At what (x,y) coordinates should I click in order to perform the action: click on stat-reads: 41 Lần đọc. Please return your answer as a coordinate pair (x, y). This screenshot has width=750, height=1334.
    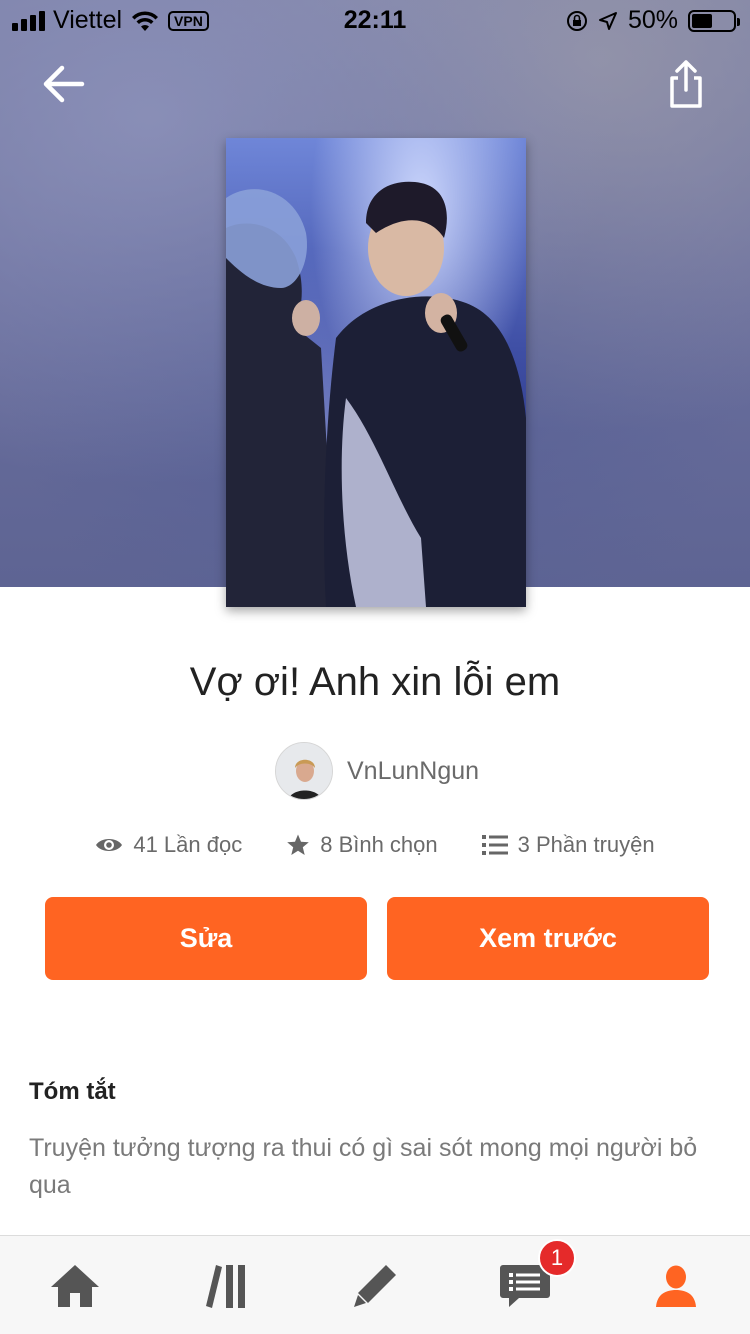
    Looking at the image, I should click on (168, 845).